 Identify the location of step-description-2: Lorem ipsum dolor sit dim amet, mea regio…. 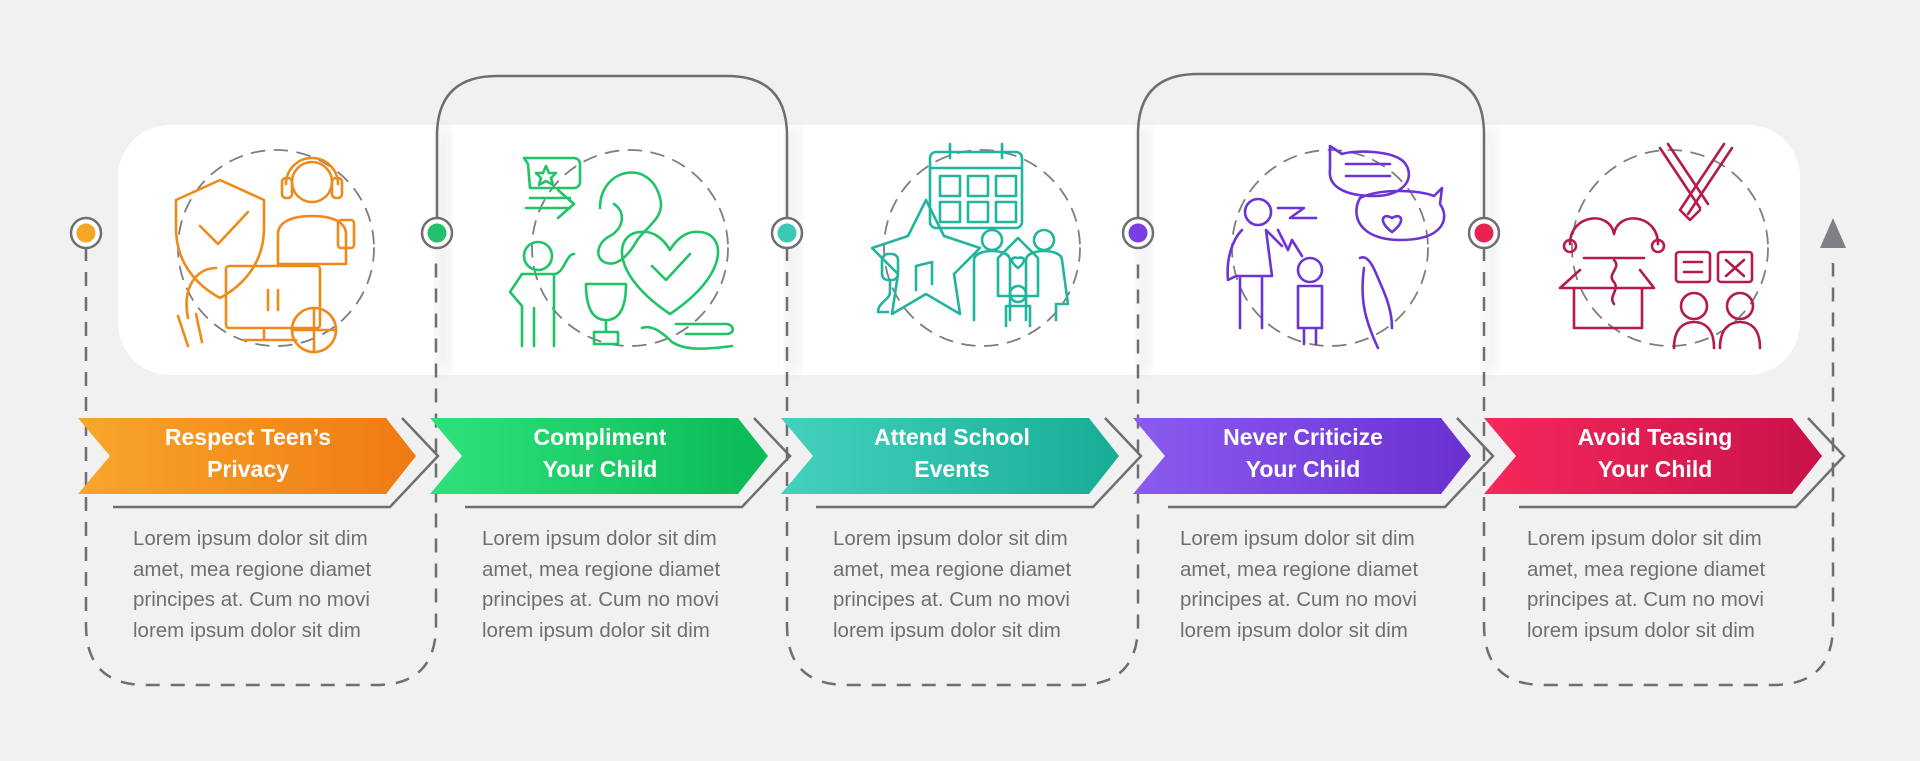
(627, 585).